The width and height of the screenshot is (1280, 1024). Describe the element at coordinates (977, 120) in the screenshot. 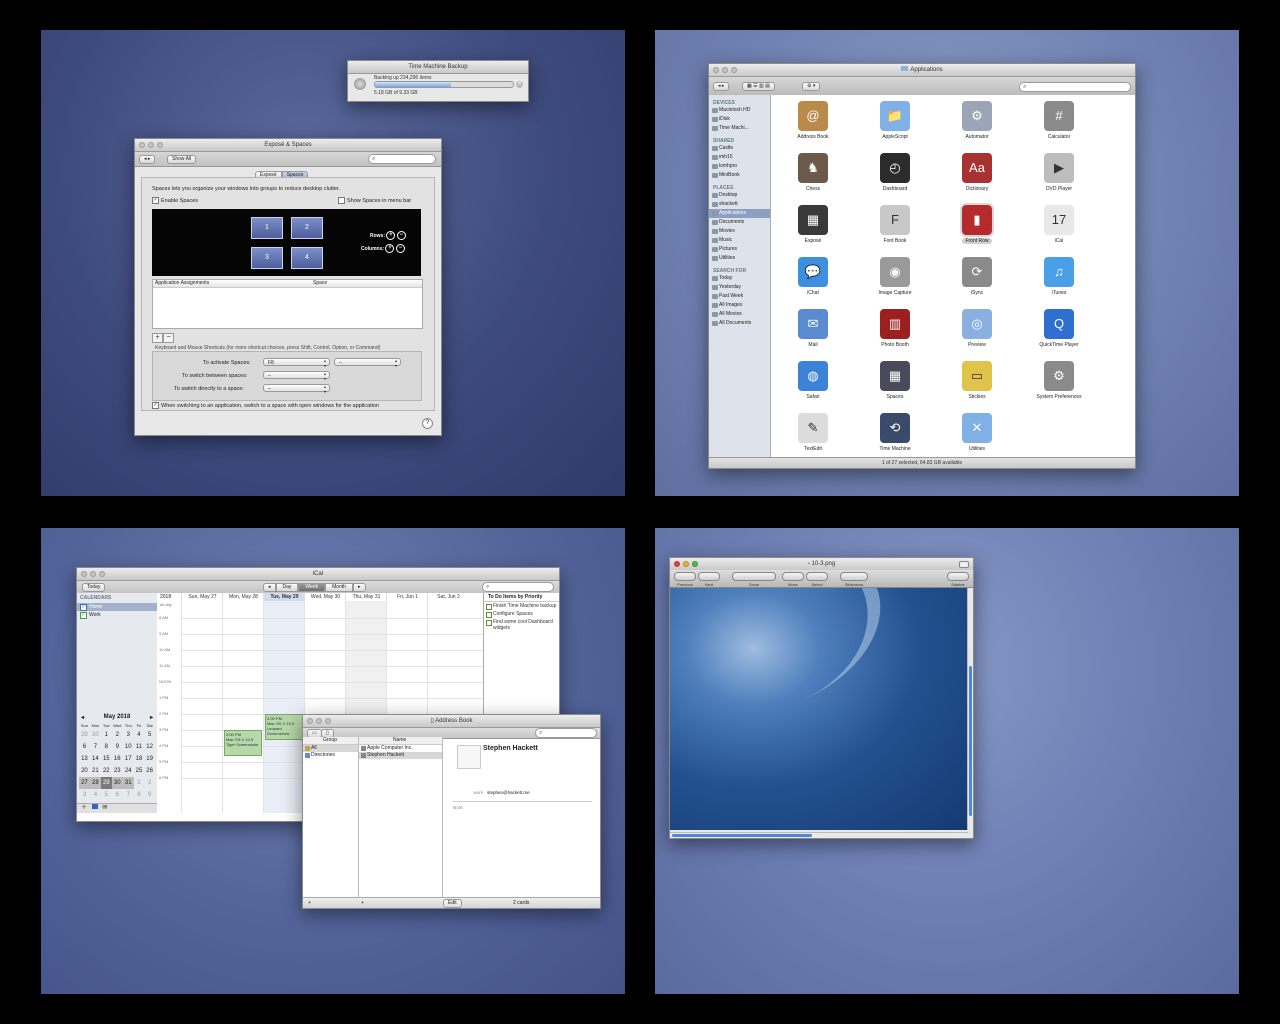

I see `app-automator: ⚙ Automator` at that location.